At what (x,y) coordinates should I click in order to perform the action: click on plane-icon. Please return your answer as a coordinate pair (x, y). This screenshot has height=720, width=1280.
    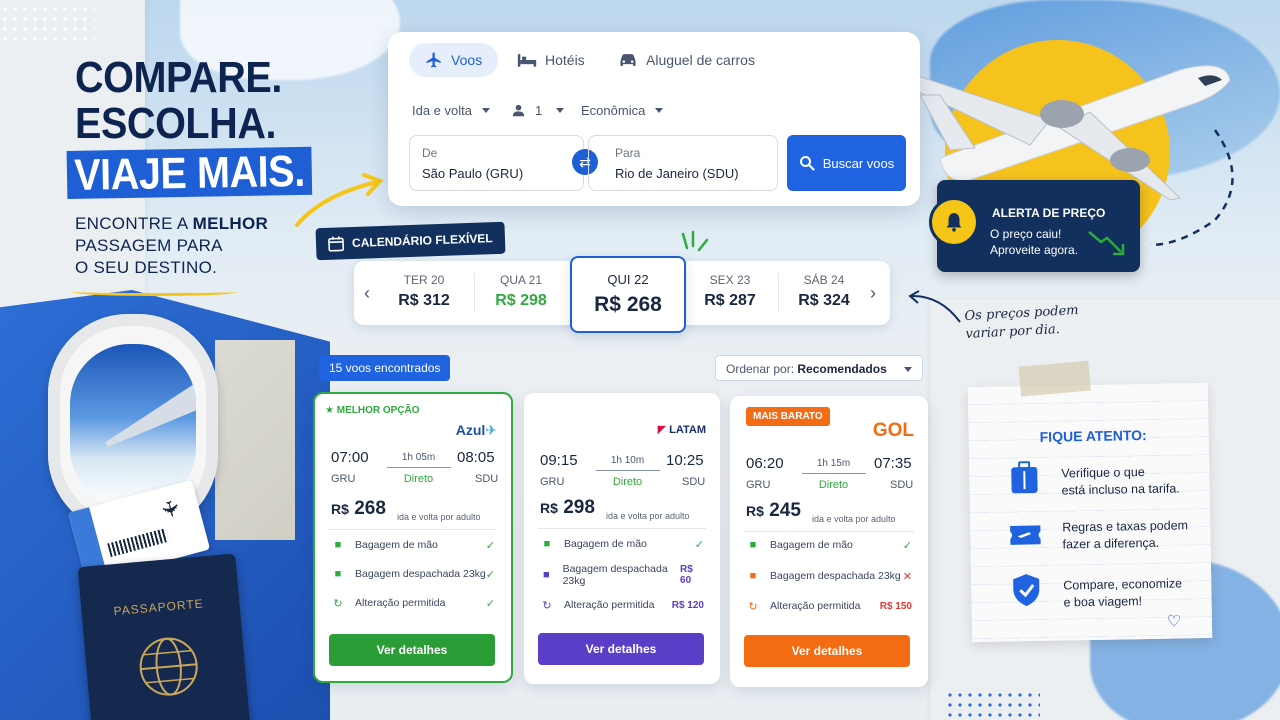
    Looking at the image, I should click on (433, 60).